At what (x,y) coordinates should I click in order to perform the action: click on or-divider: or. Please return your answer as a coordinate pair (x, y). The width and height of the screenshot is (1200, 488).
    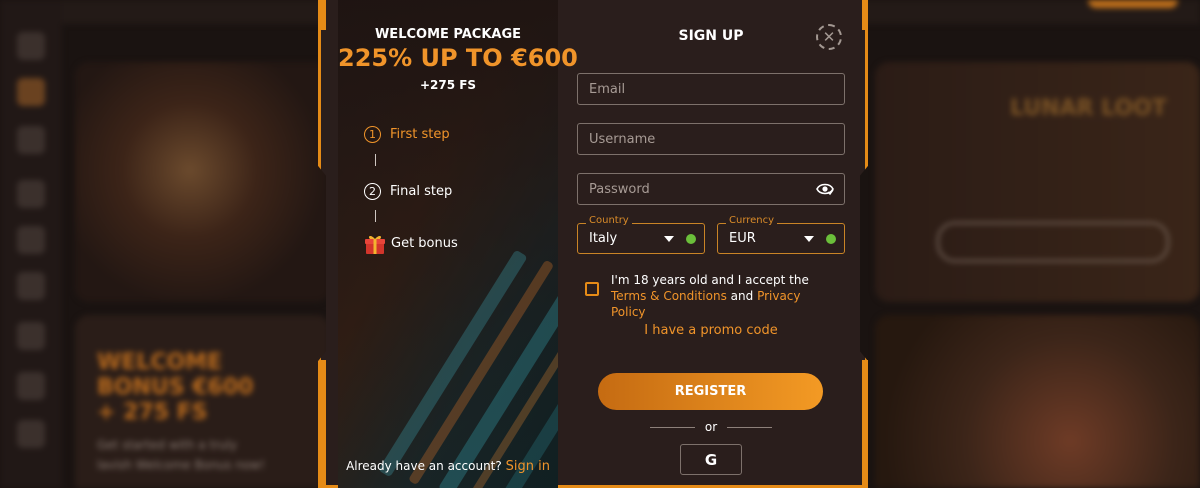
    Looking at the image, I should click on (711, 427).